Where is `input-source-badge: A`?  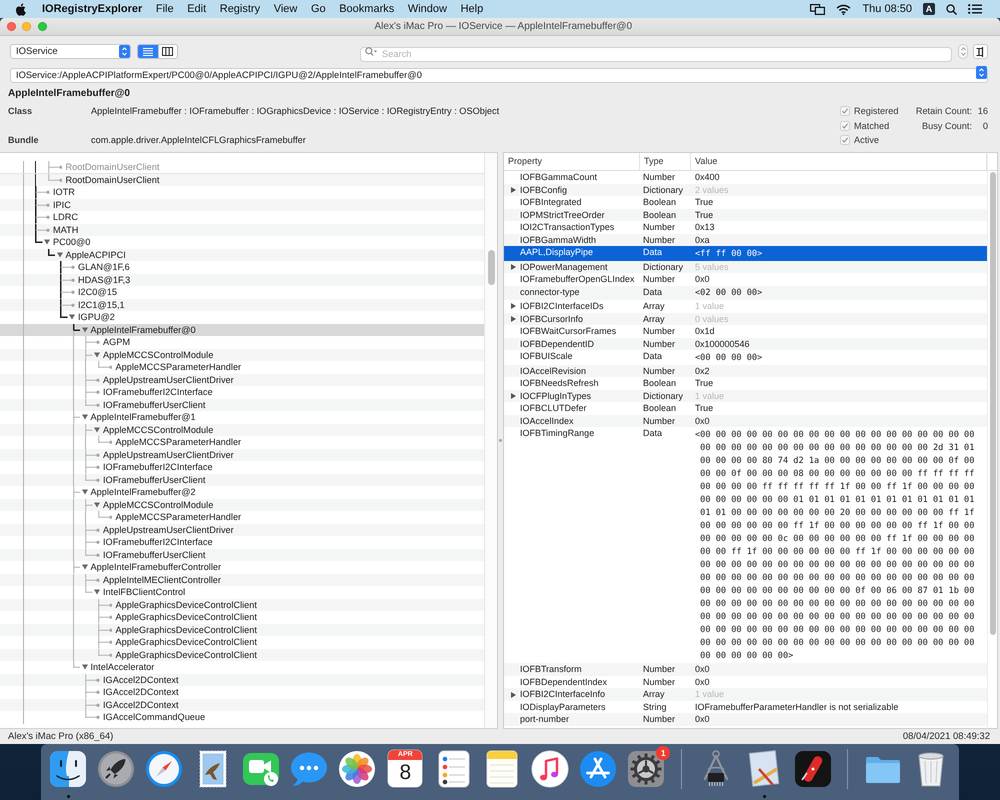
input-source-badge: A is located at coordinates (929, 9).